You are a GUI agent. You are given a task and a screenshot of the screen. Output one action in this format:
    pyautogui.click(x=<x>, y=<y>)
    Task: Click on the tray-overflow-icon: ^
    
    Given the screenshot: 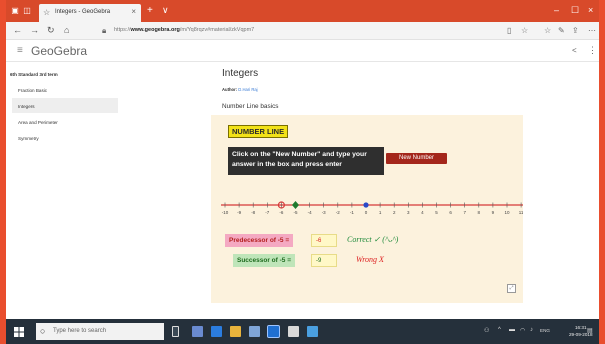 What is the action you would take?
    pyautogui.click(x=499, y=330)
    